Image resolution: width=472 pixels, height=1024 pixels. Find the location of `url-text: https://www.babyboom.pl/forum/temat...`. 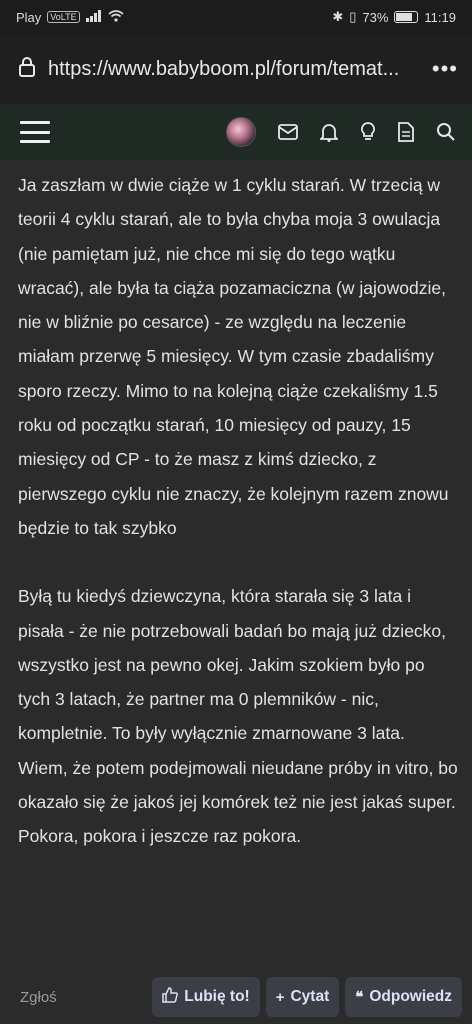

url-text: https://www.babyboom.pl/forum/temat... is located at coordinates (235, 69).